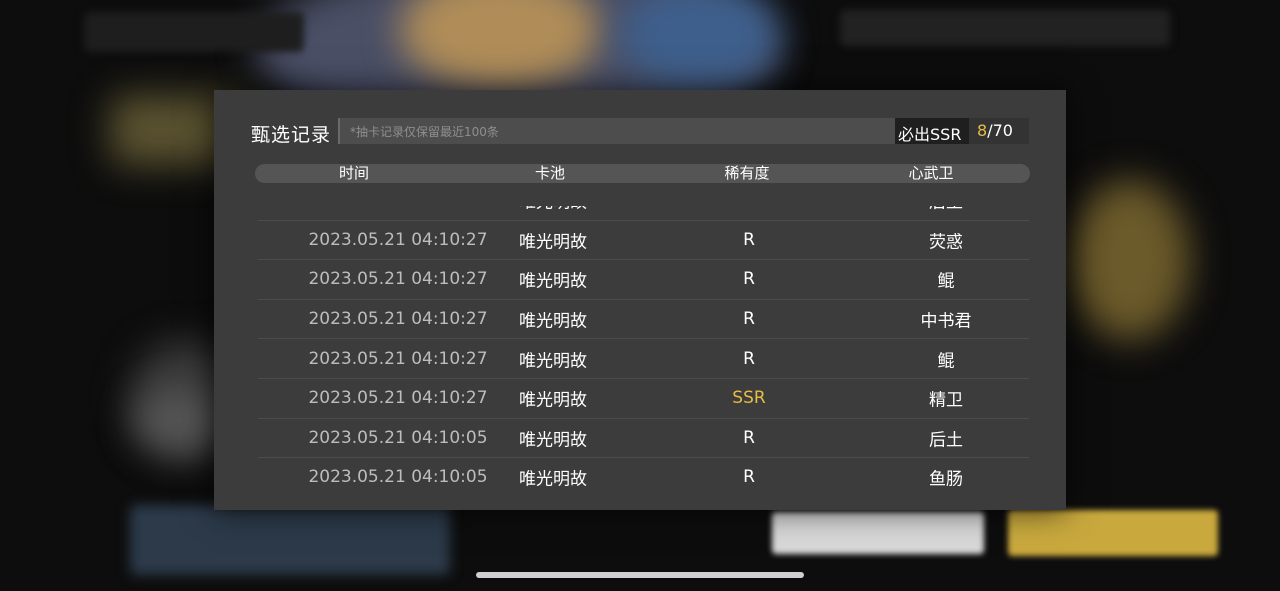 Image resolution: width=1280 pixels, height=591 pixels. Describe the element at coordinates (194, 32) in the screenshot. I see `background-top-bar` at that location.